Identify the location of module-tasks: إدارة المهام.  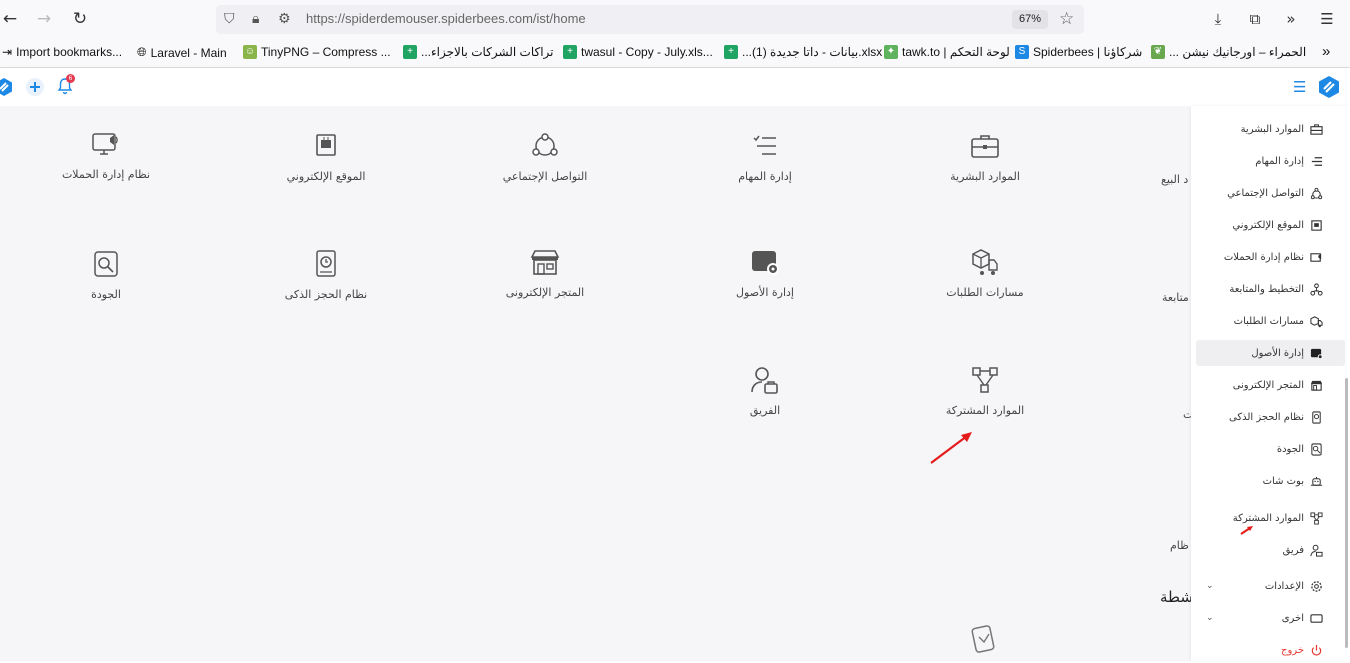
(765, 156).